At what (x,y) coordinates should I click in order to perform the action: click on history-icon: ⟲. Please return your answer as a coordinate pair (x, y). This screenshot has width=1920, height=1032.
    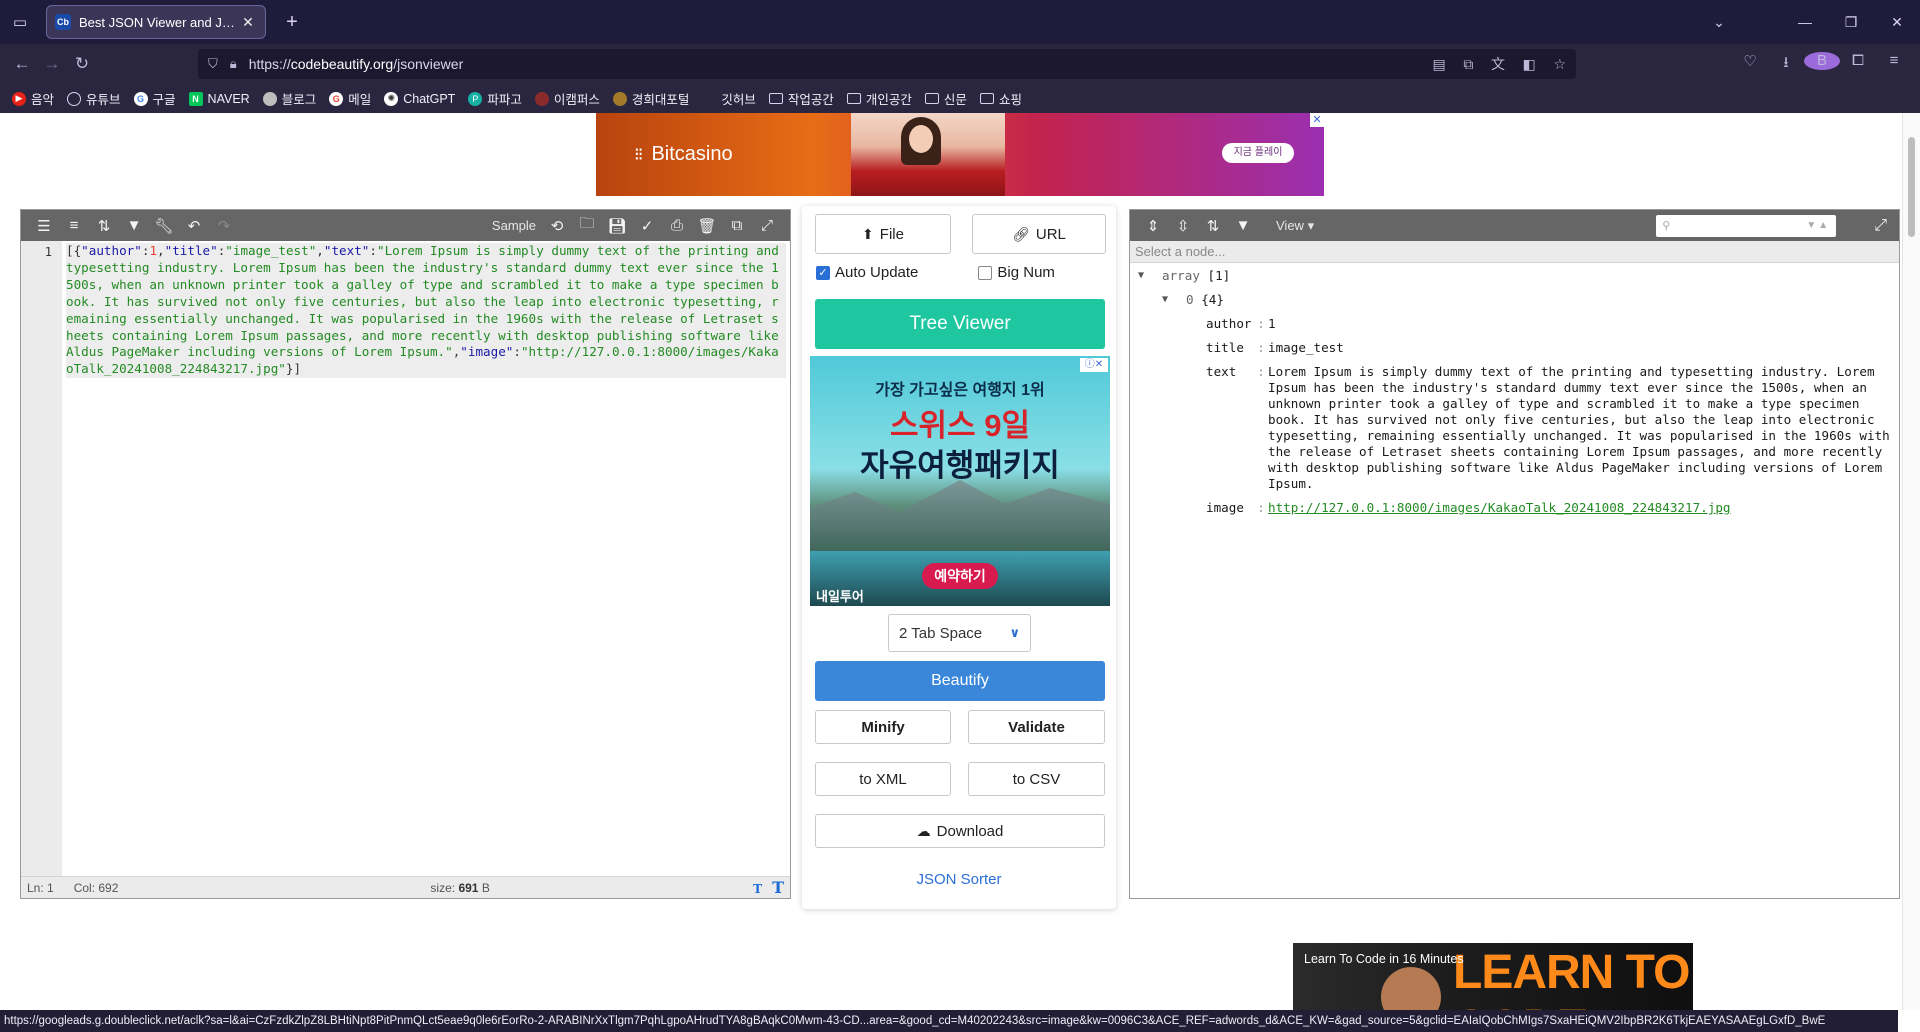
    Looking at the image, I should click on (557, 226).